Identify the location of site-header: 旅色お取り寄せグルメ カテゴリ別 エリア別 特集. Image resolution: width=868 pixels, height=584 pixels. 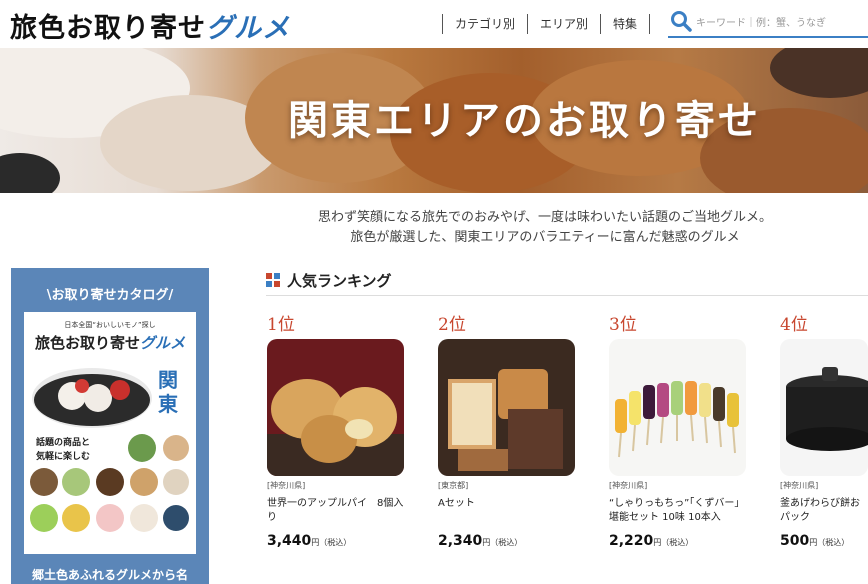
(434, 24).